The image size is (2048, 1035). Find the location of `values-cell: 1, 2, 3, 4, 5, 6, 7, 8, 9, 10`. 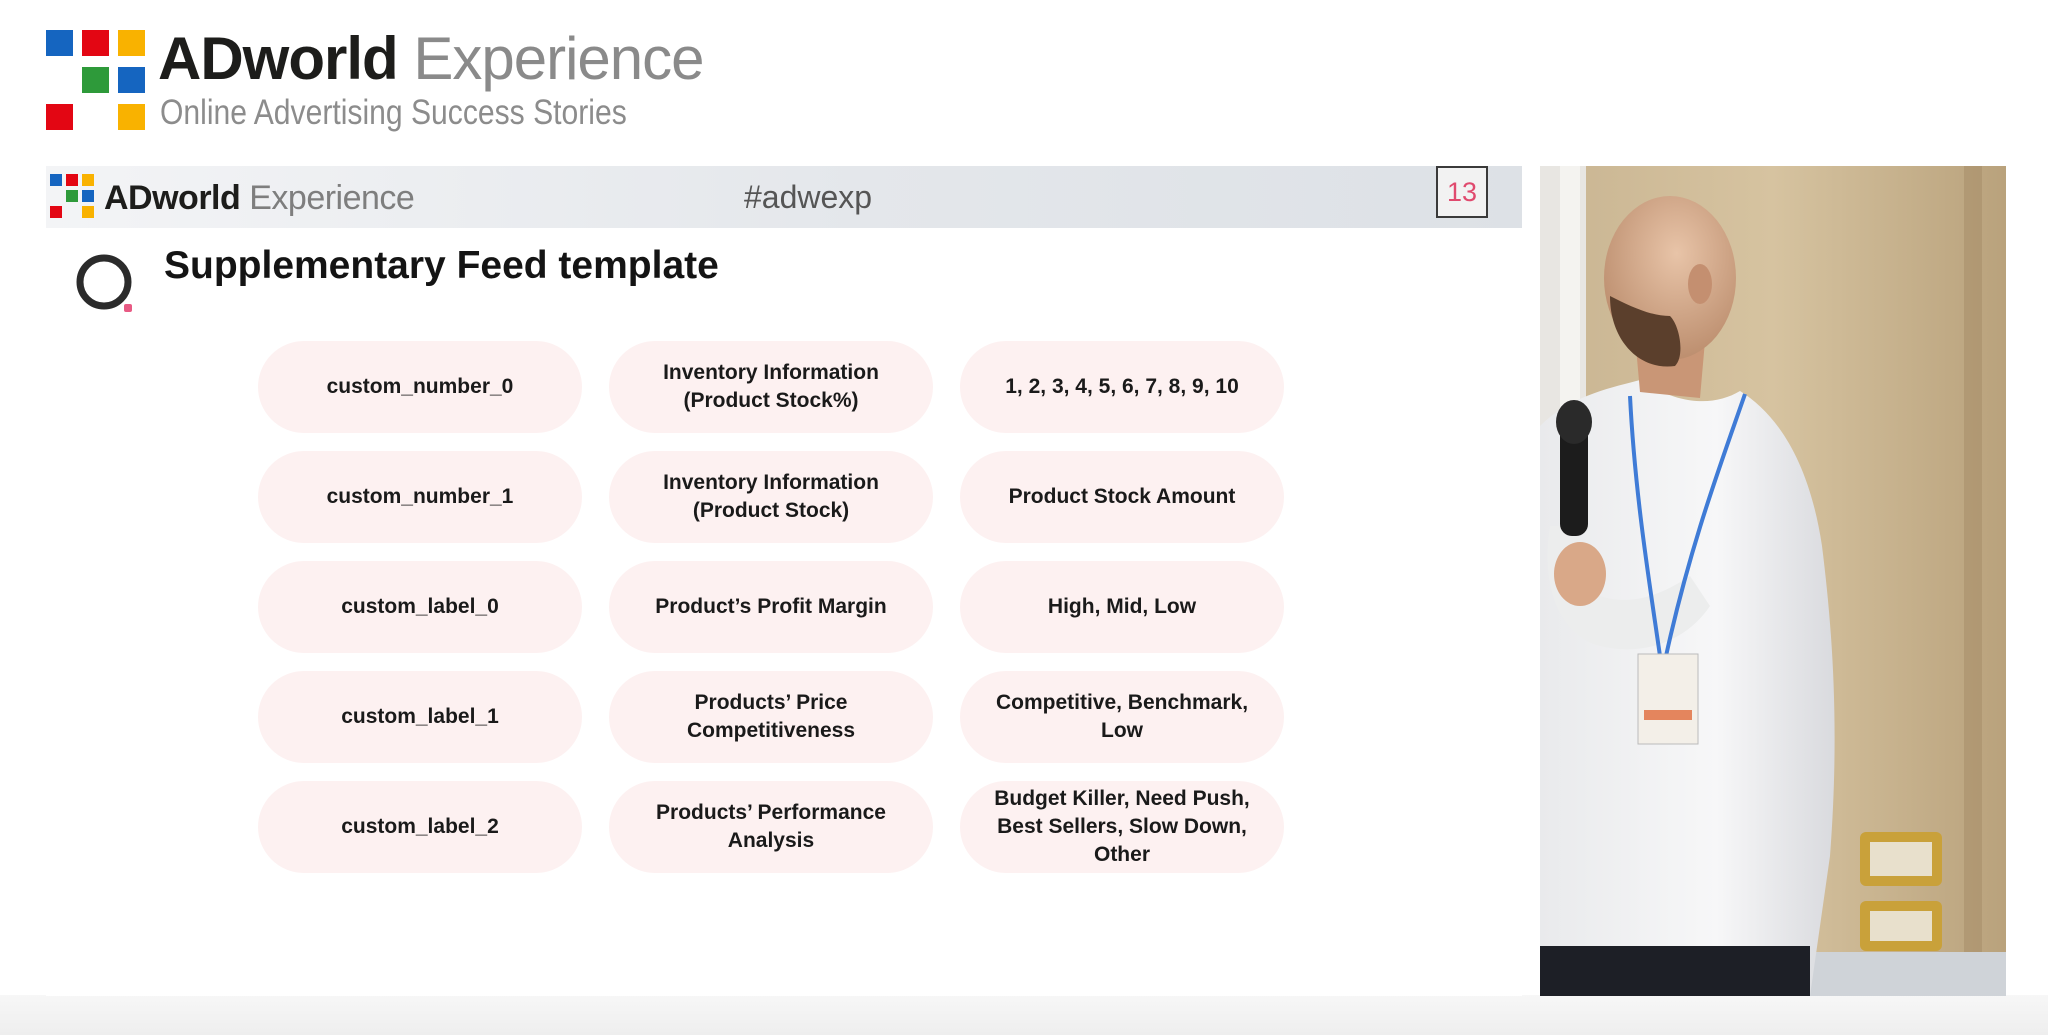

values-cell: 1, 2, 3, 4, 5, 6, 7, 8, 9, 10 is located at coordinates (1122, 387).